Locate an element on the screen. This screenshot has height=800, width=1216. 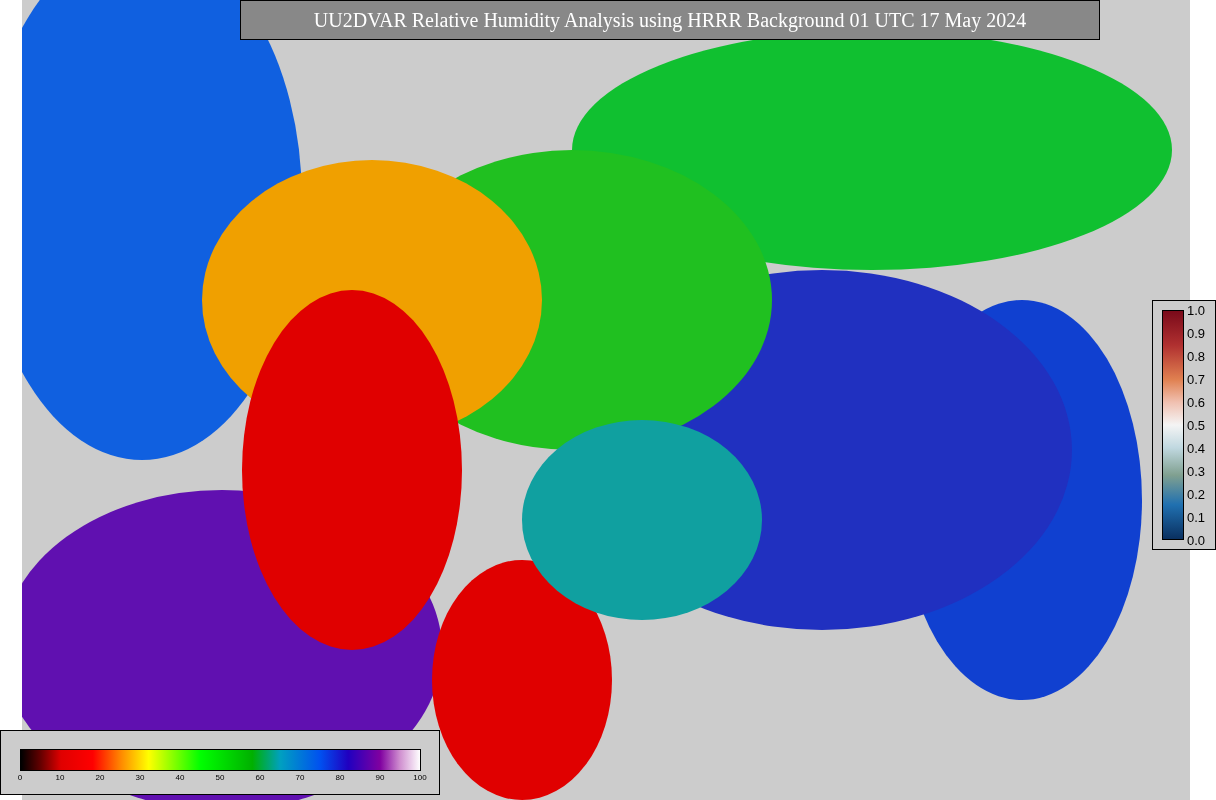
tick-label: 0.5 is located at coordinates (1196, 425).